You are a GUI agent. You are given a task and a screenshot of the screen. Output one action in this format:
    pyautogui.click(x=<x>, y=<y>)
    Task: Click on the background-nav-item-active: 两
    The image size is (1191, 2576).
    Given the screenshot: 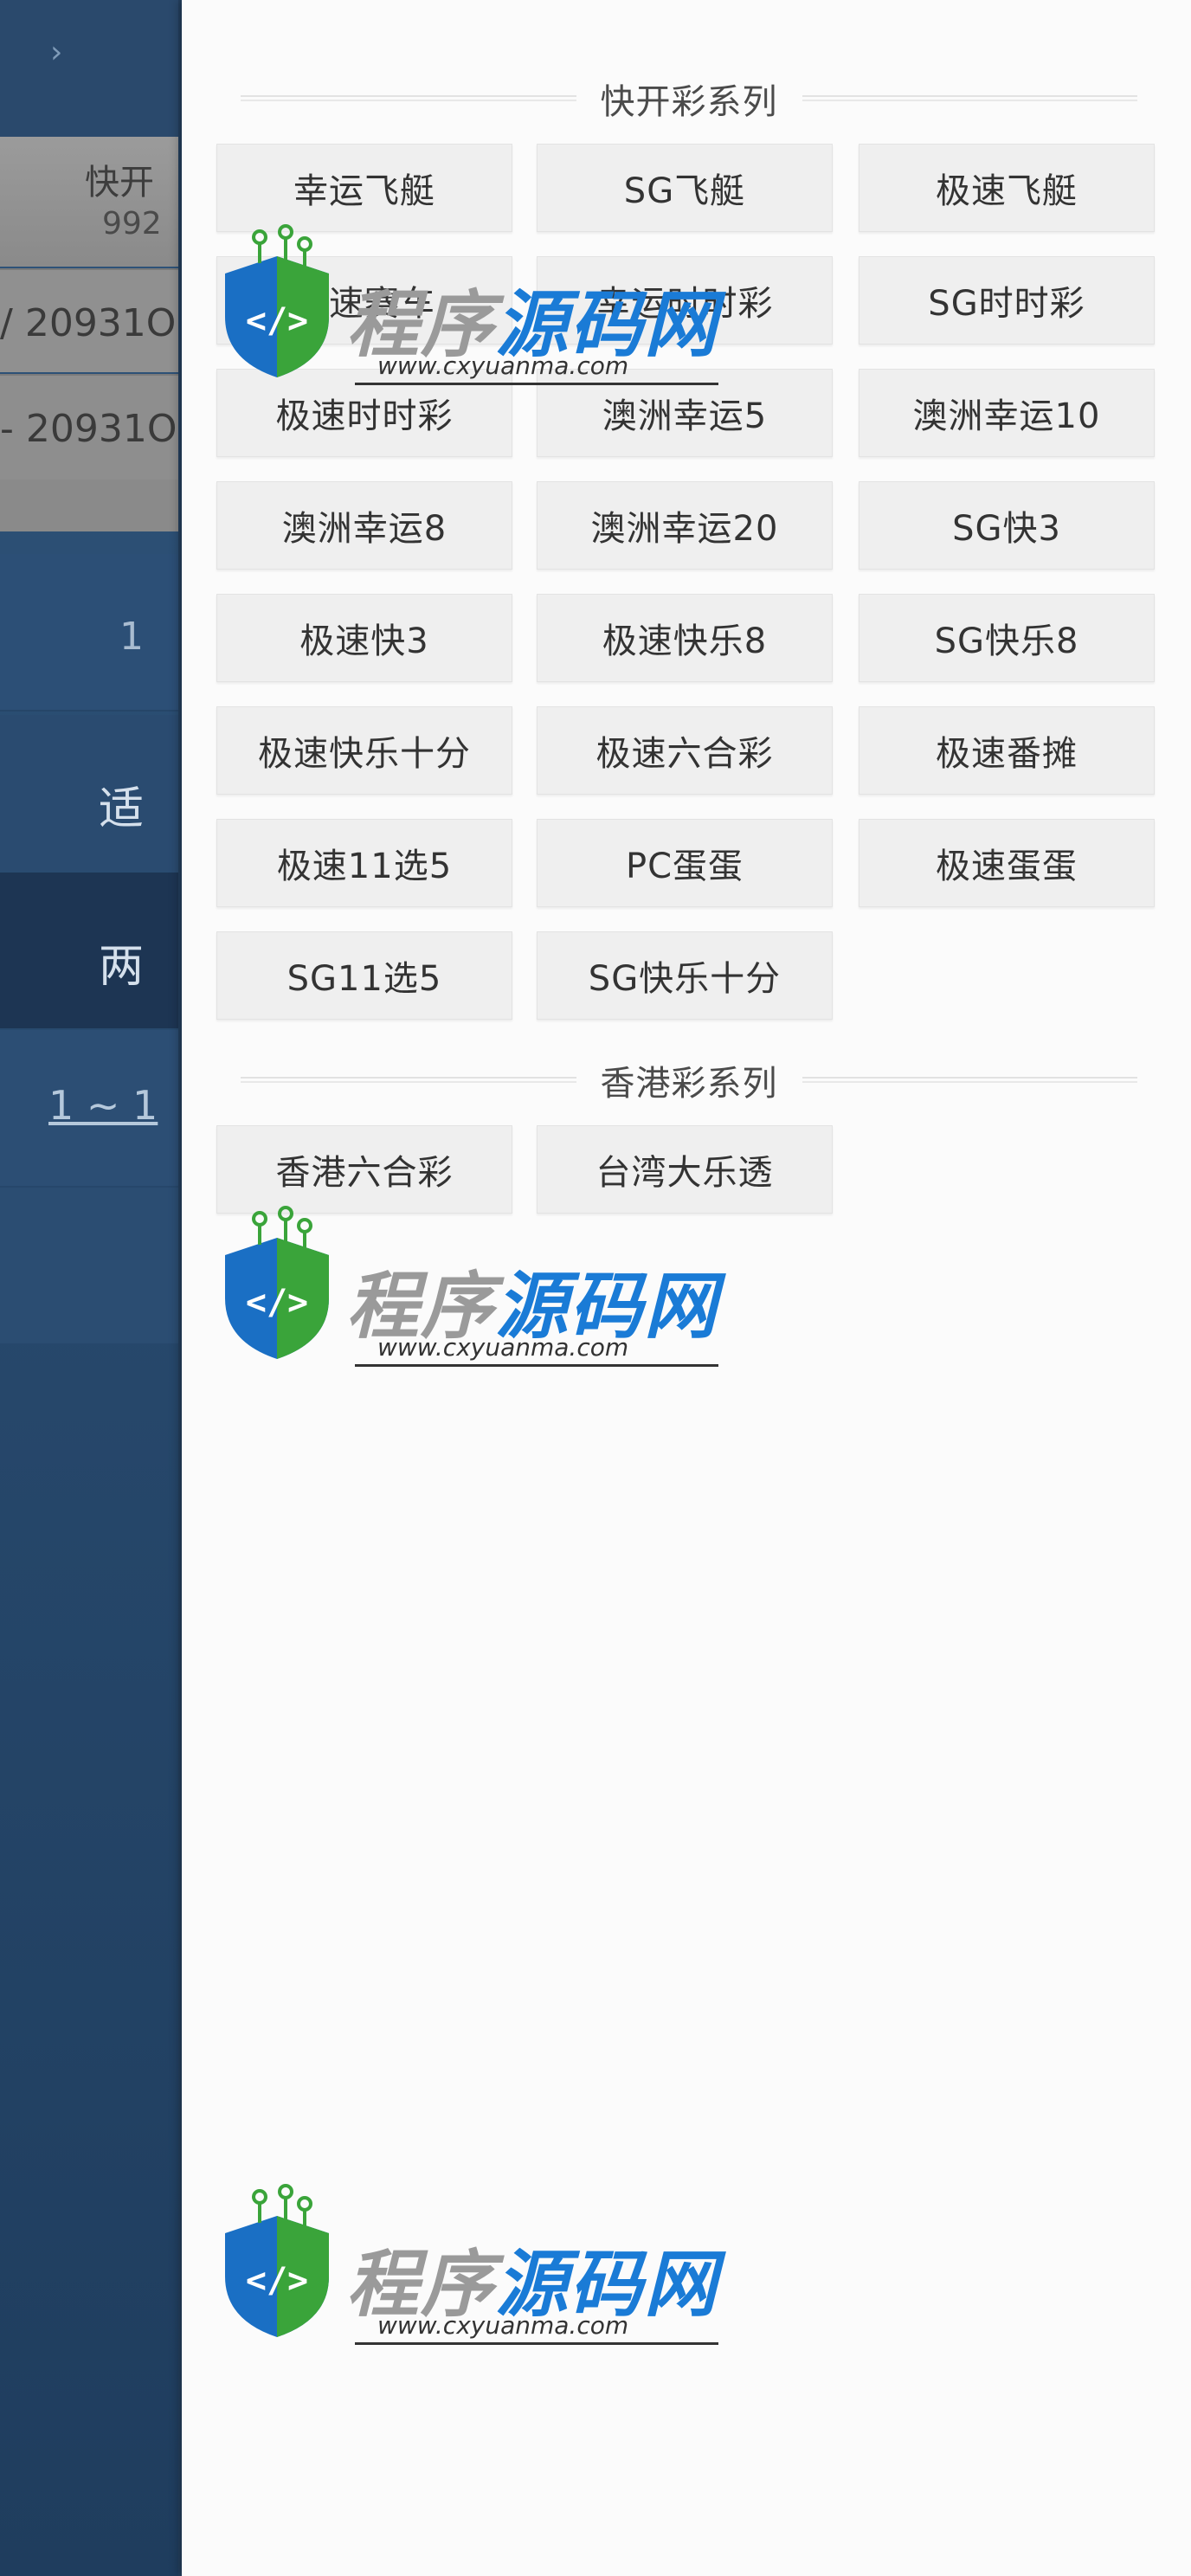 What is the action you would take?
    pyautogui.click(x=89, y=951)
    